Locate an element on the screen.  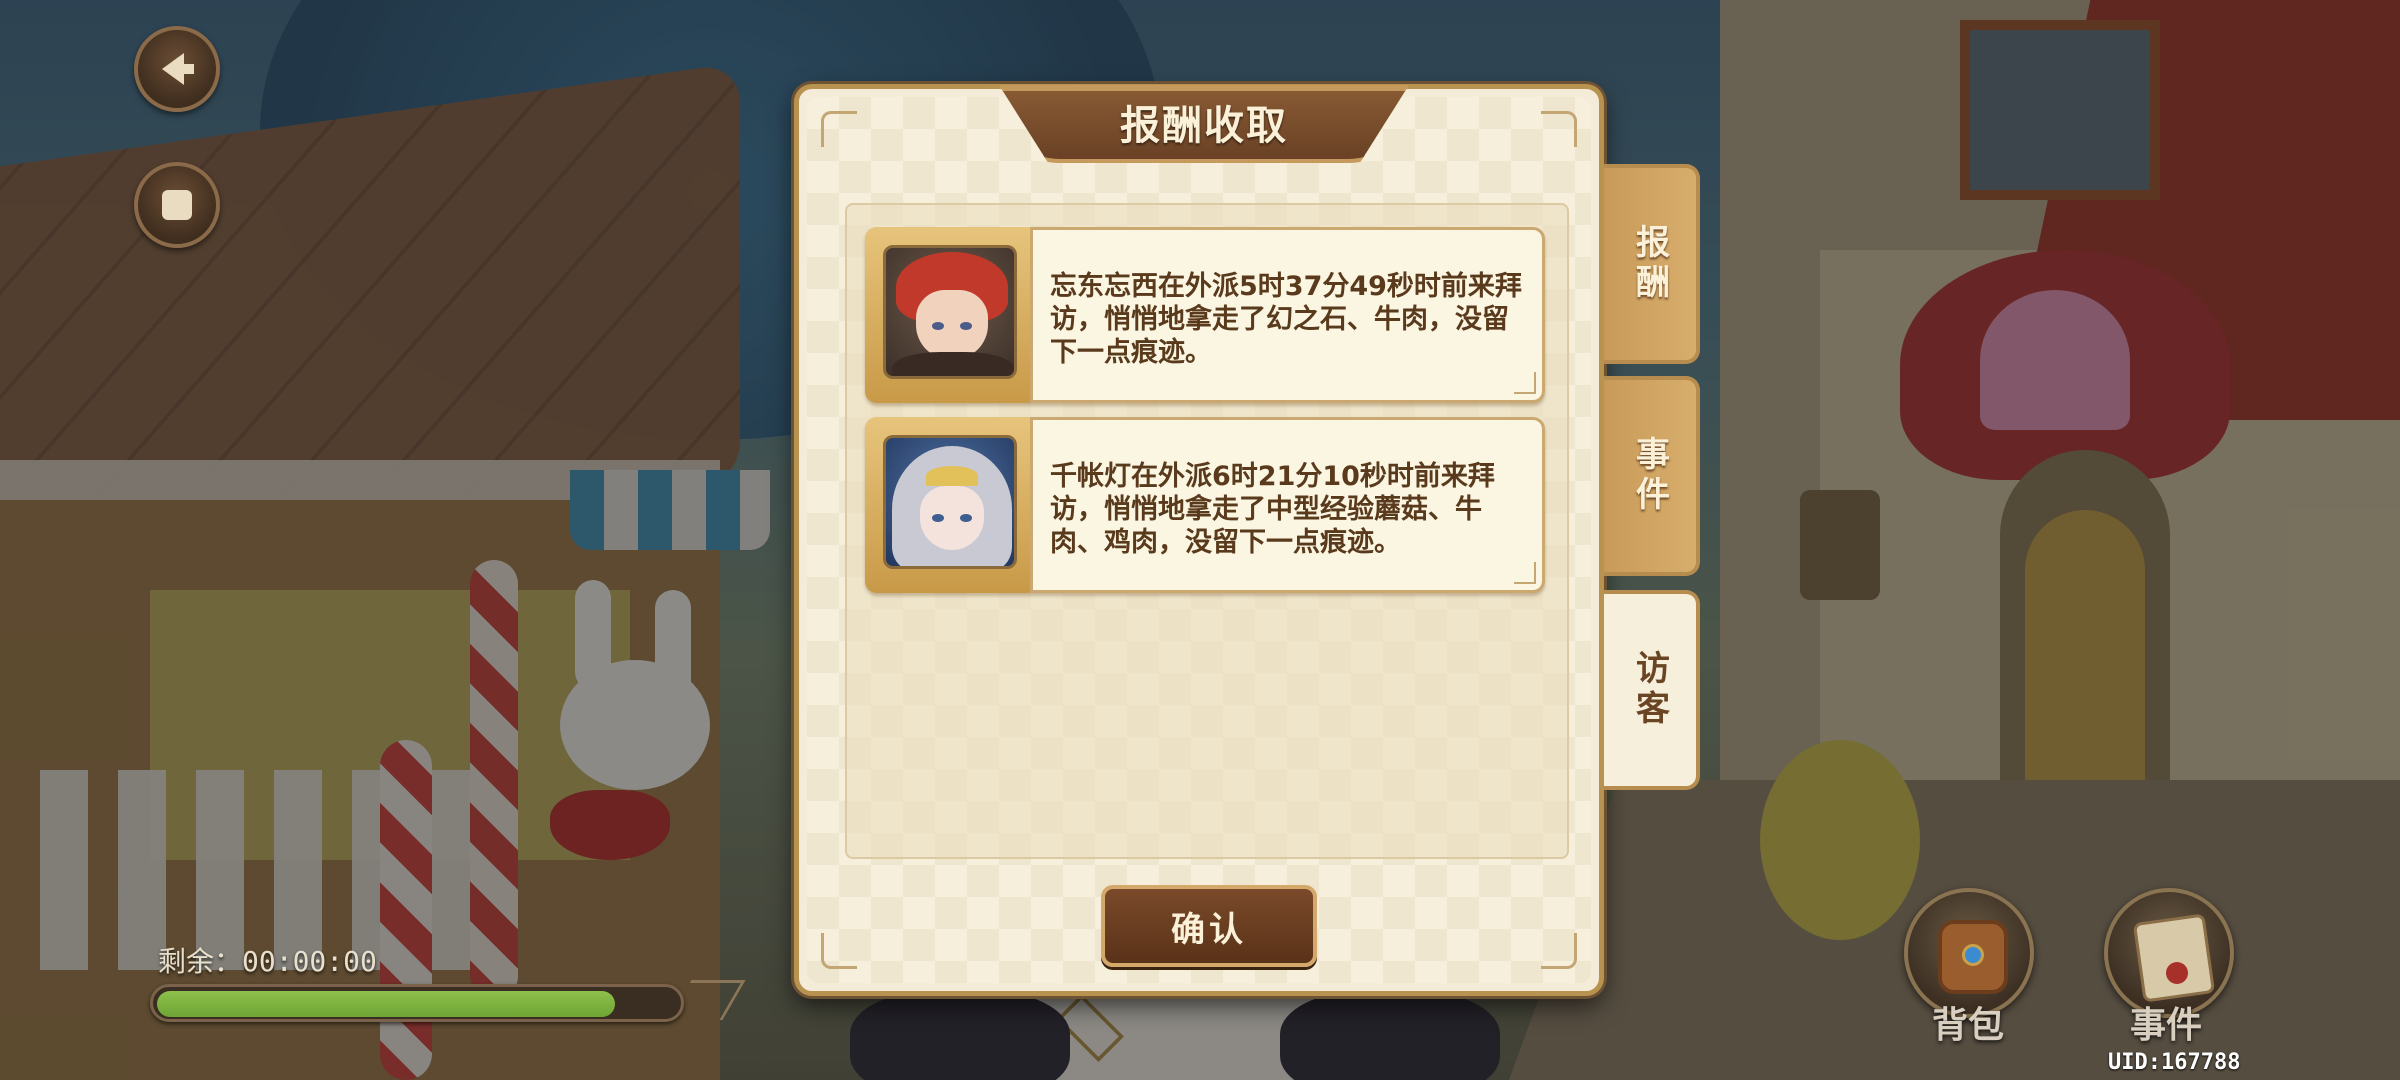
tab-visitor-label: 访客 is located at coordinates (1649, 690).